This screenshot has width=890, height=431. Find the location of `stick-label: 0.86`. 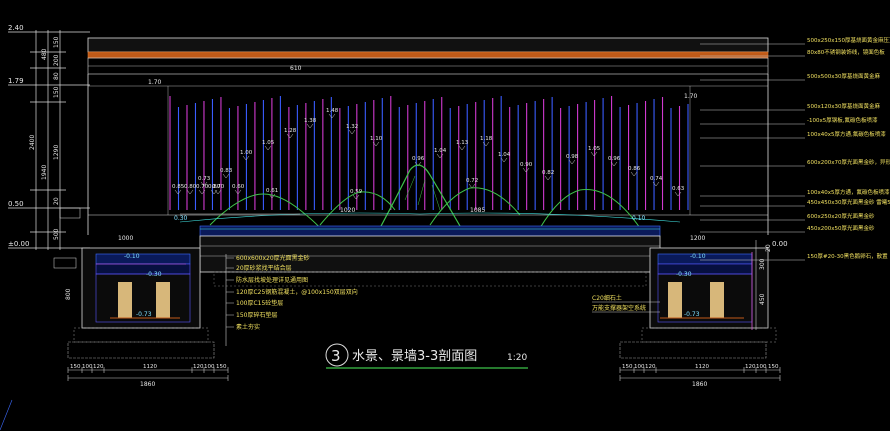

stick-label: 0.86 is located at coordinates (634, 169).